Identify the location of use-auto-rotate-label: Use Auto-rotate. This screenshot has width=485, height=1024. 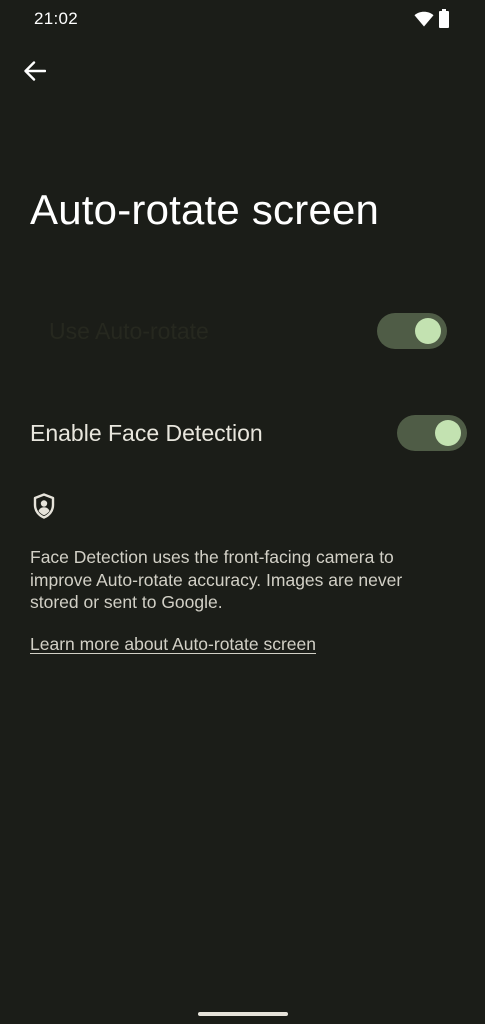
(129, 330).